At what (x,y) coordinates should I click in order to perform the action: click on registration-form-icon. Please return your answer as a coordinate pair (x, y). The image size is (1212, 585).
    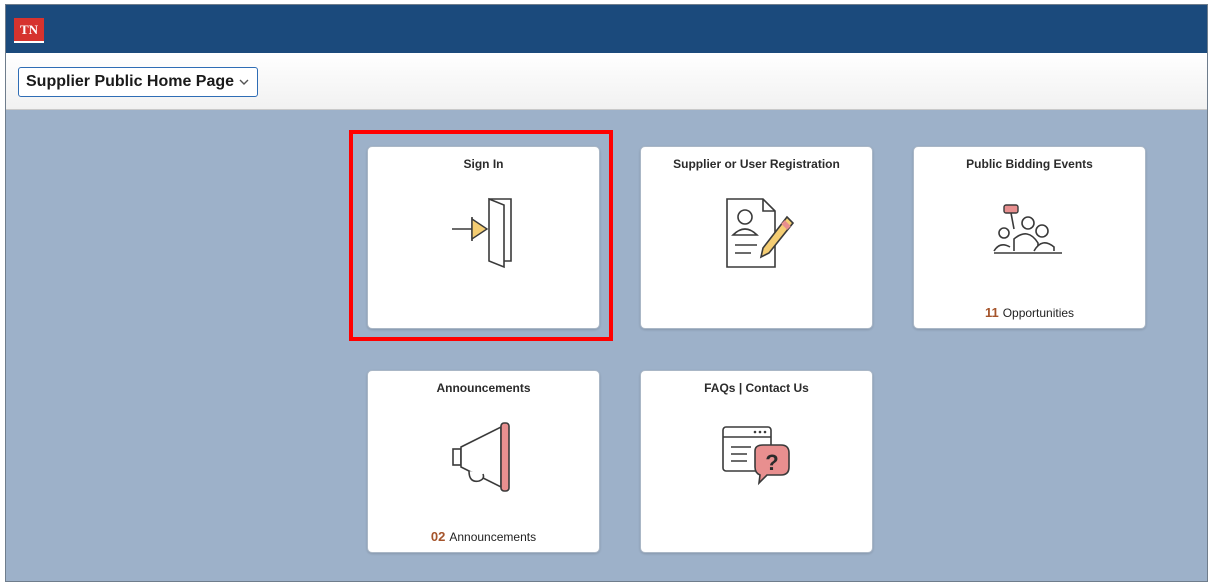
    Looking at the image, I should click on (759, 233).